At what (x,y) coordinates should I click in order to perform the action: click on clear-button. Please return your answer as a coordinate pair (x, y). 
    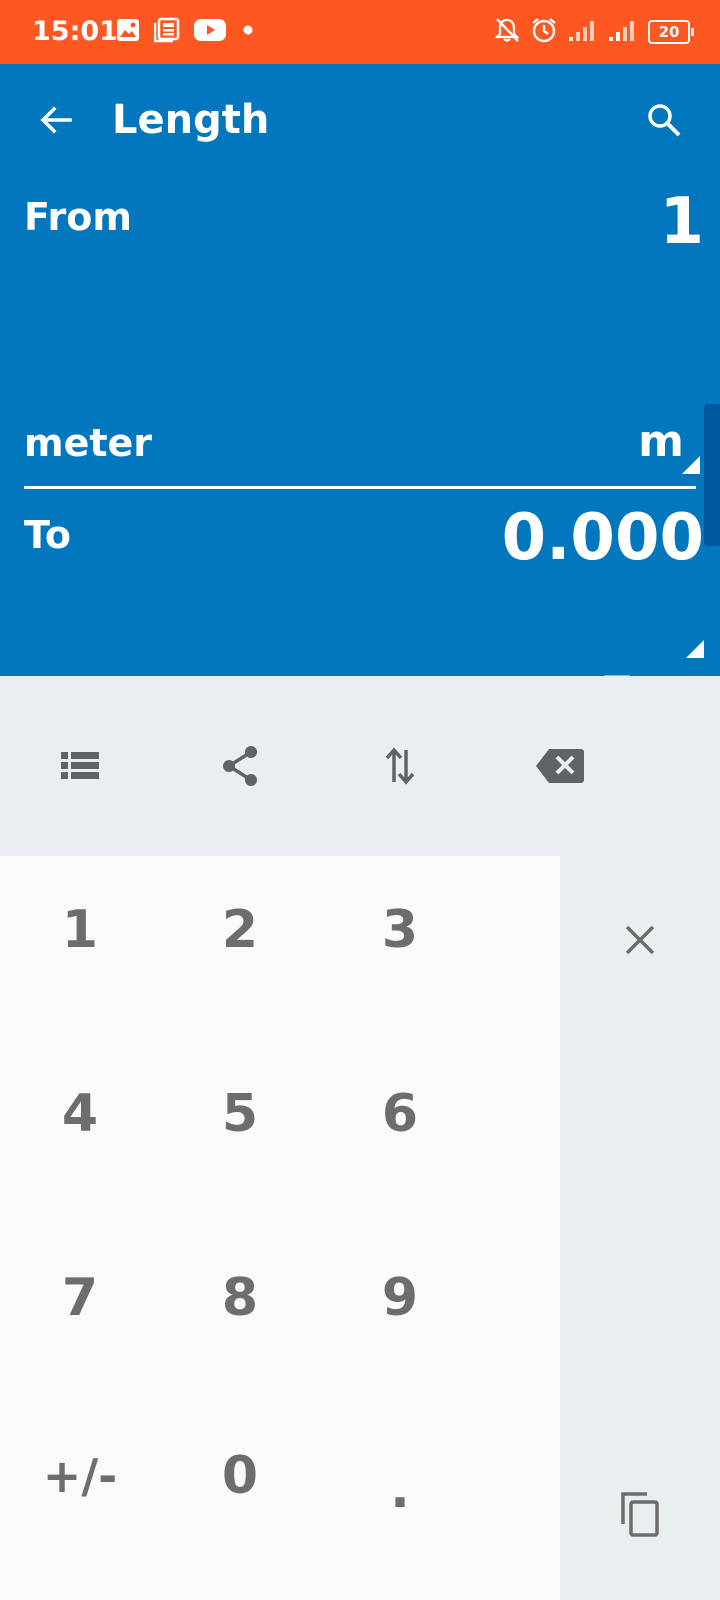
    Looking at the image, I should click on (640, 940).